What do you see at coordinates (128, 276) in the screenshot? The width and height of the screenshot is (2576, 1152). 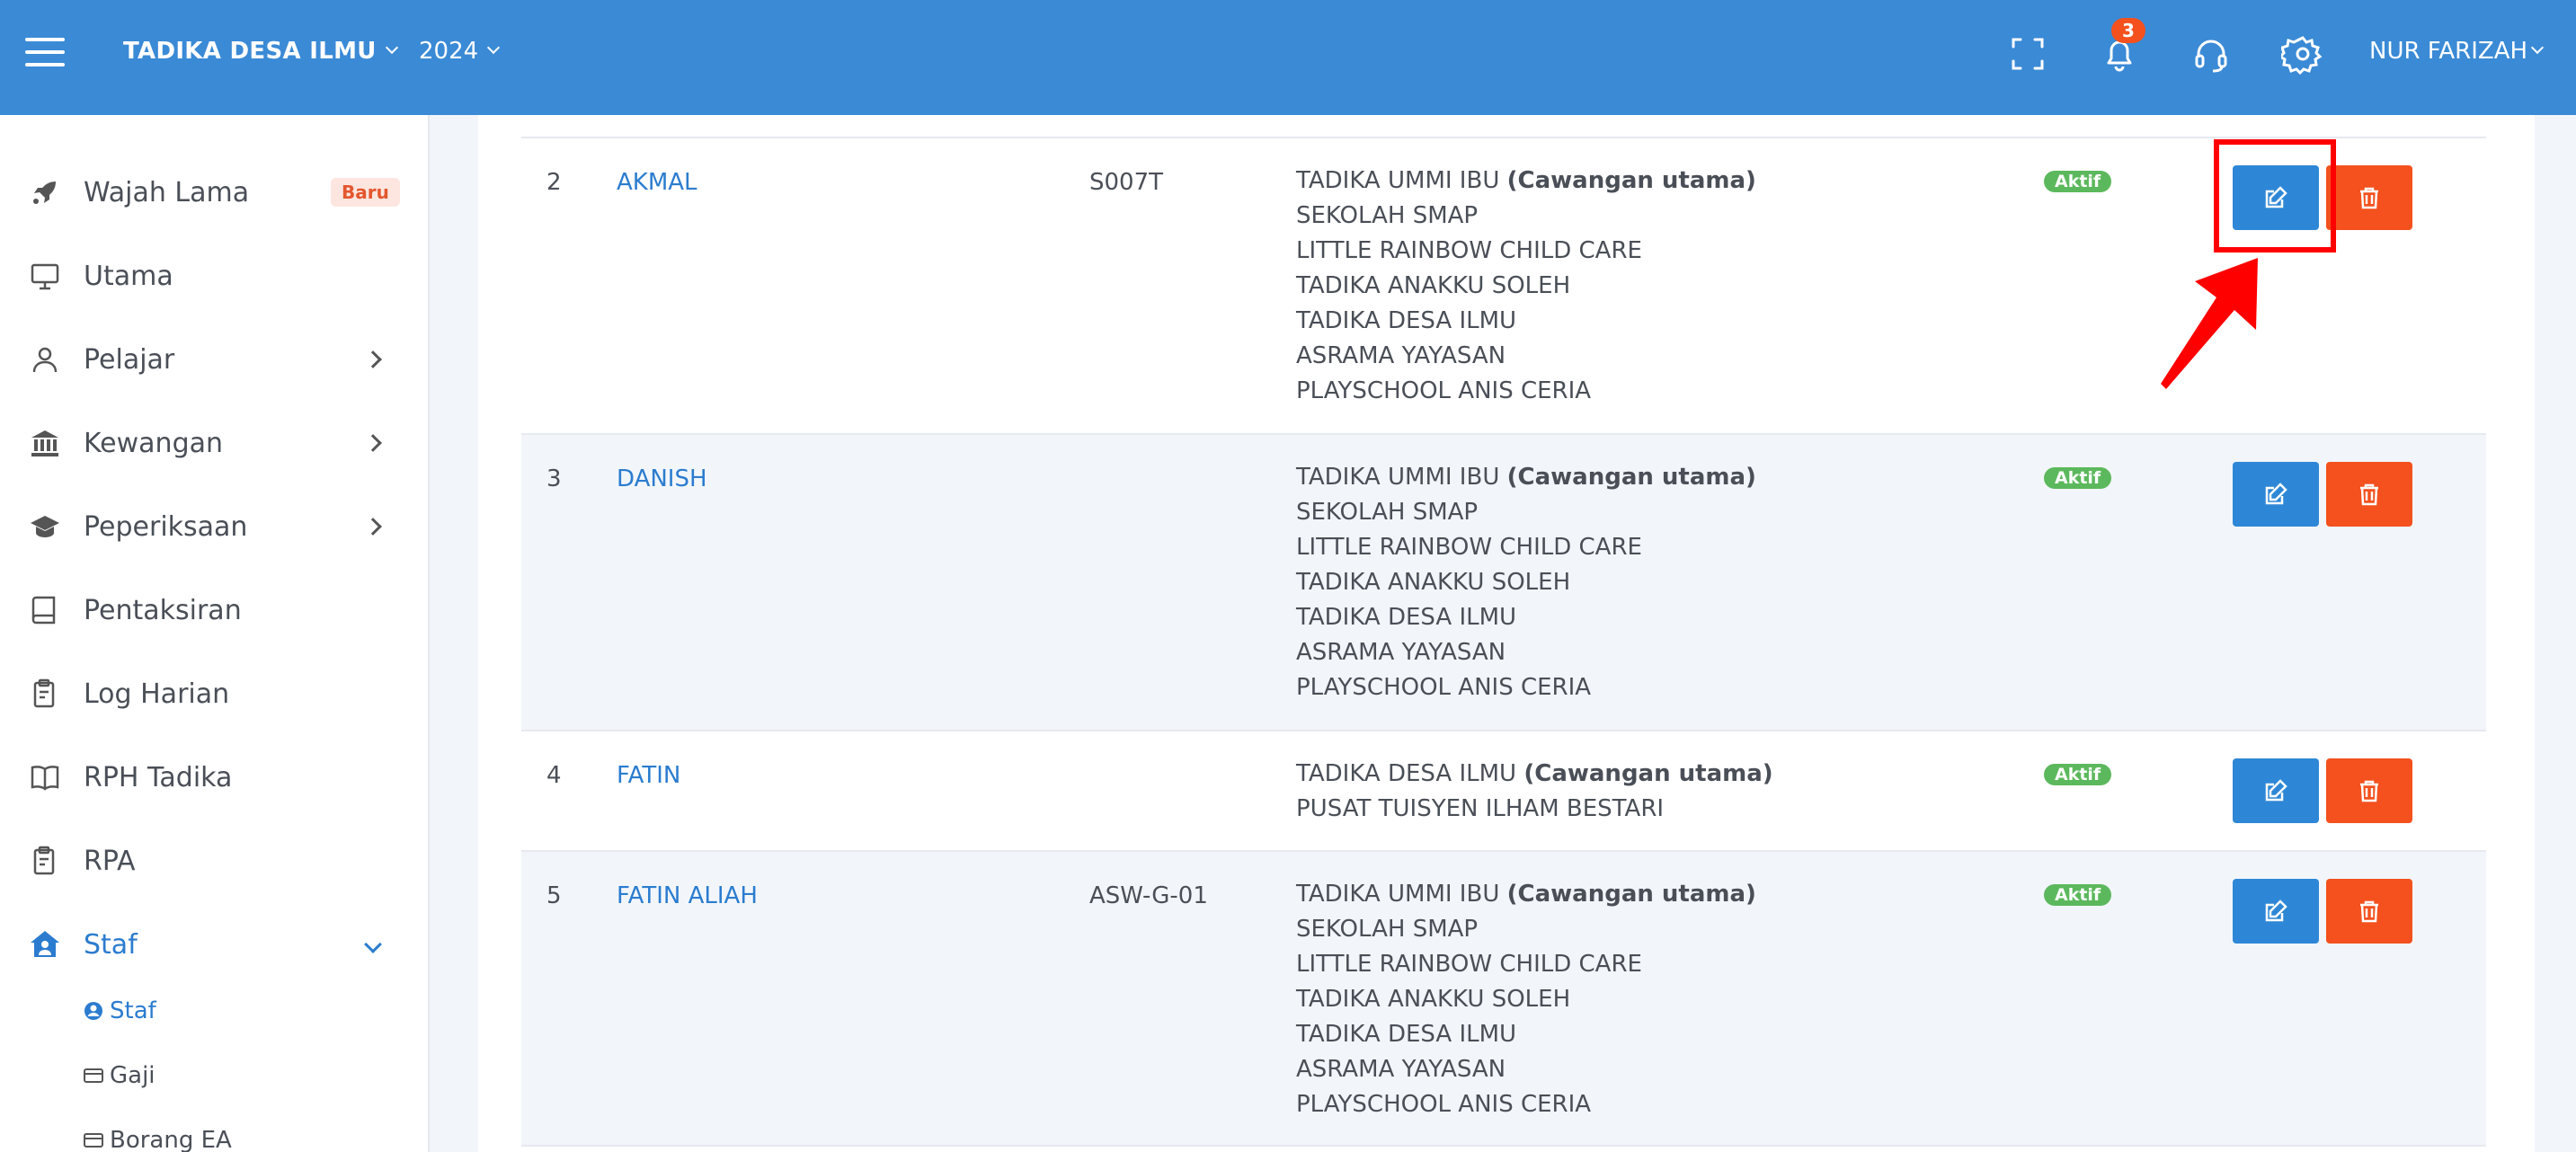 I see `sidebar-item-label: Utama` at bounding box center [128, 276].